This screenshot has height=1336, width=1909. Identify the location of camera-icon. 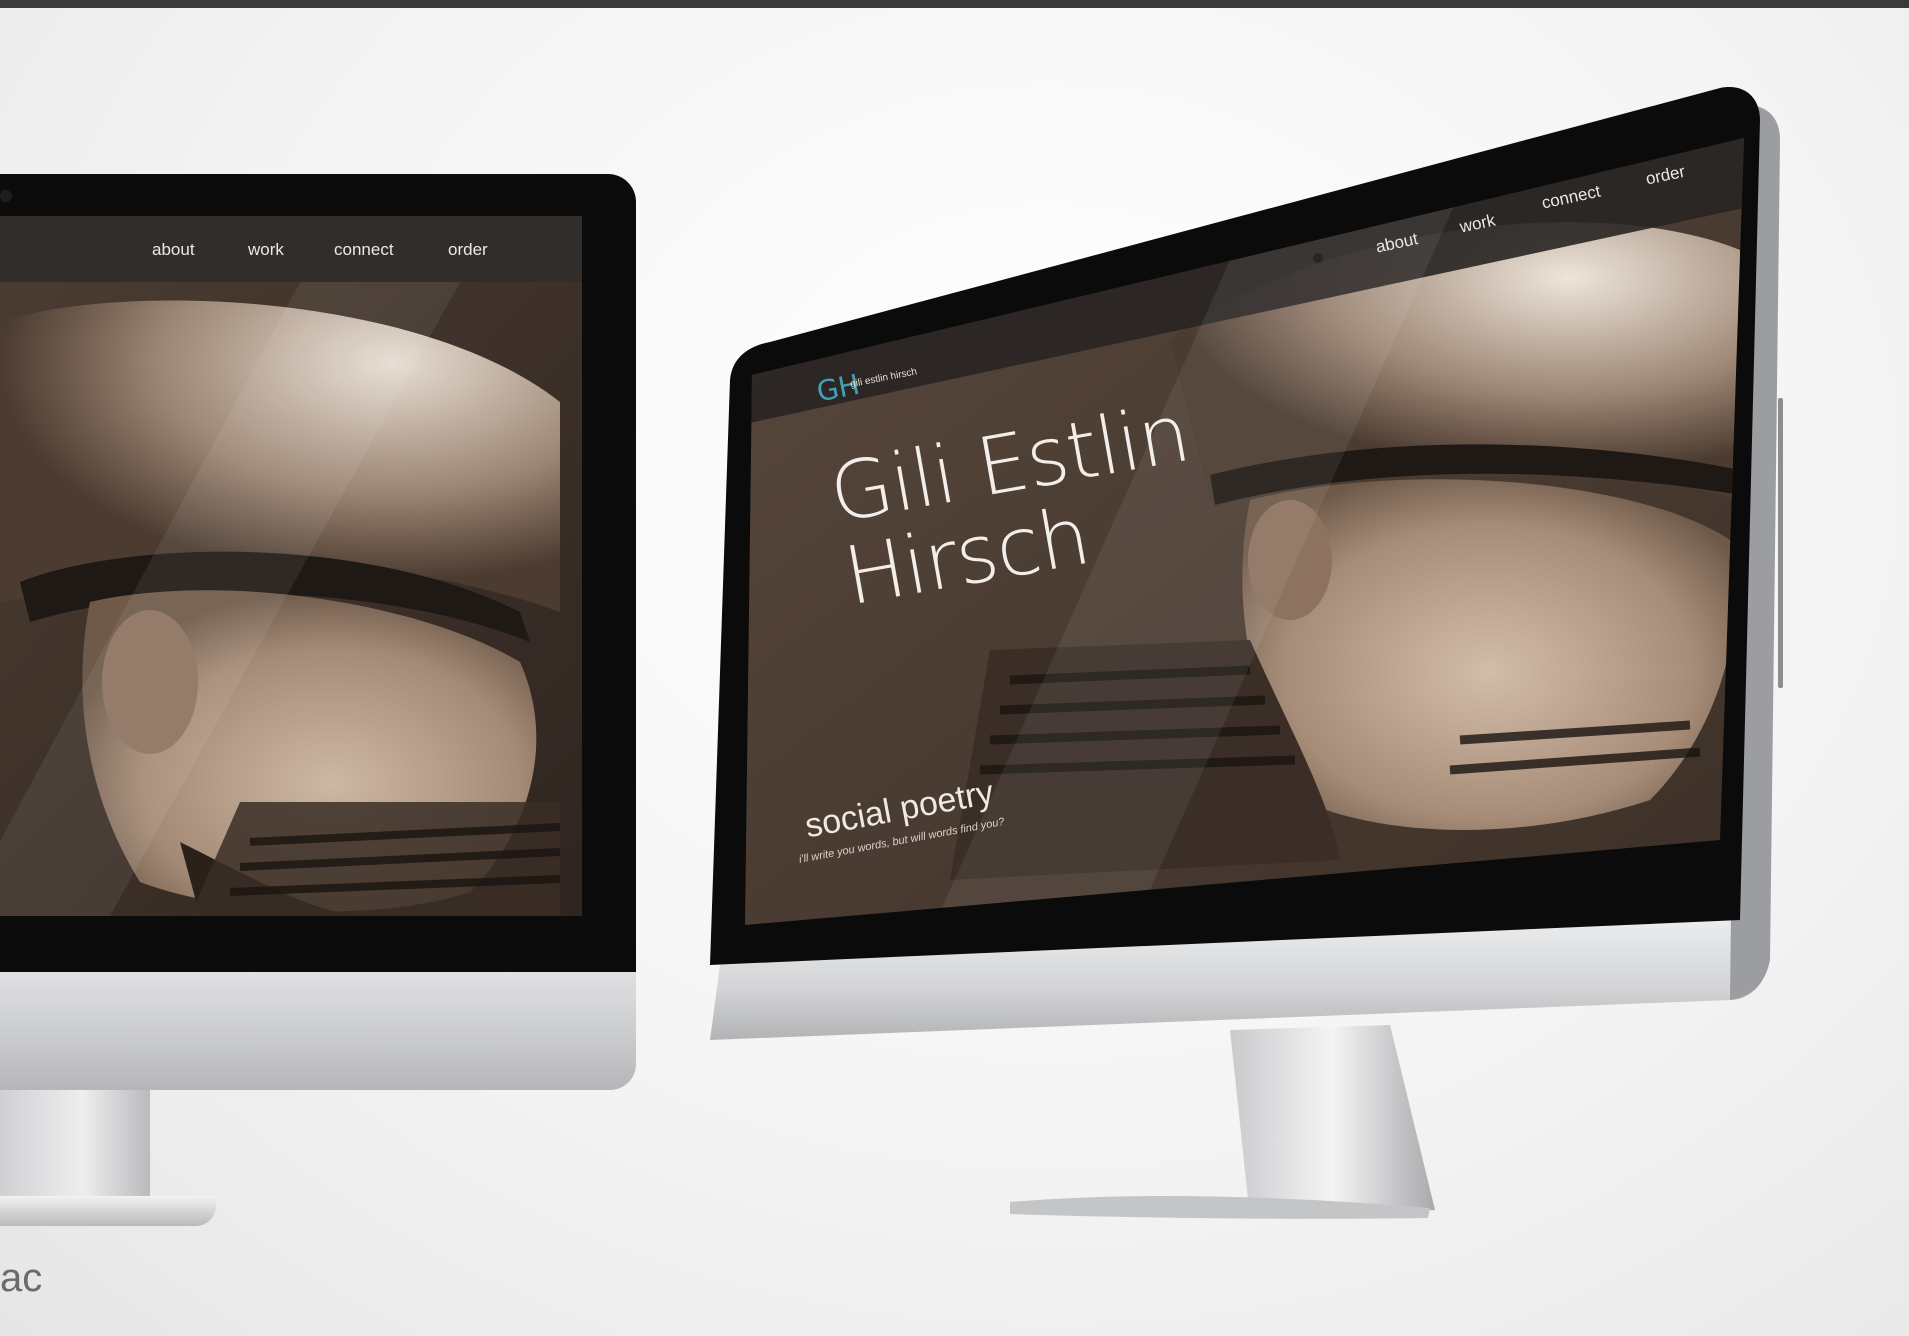
(6, 196).